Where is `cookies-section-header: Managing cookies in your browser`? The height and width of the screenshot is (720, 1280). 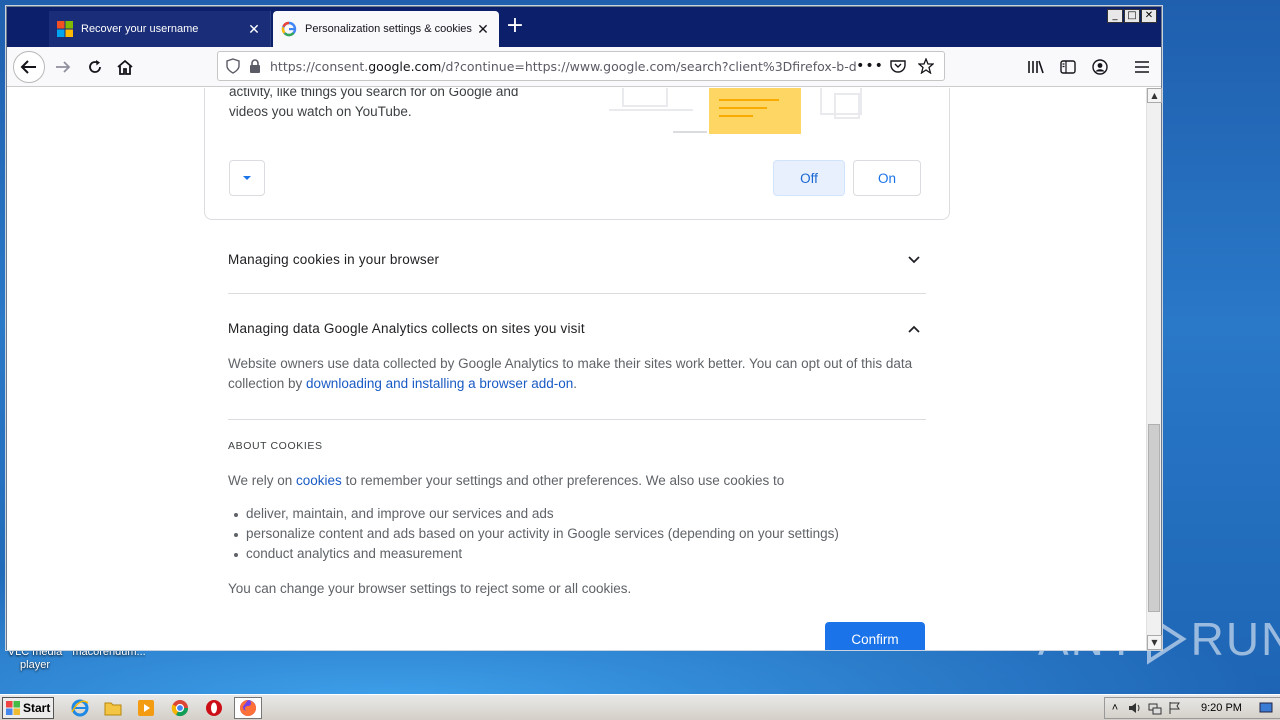 cookies-section-header: Managing cookies in your browser is located at coordinates (577, 261).